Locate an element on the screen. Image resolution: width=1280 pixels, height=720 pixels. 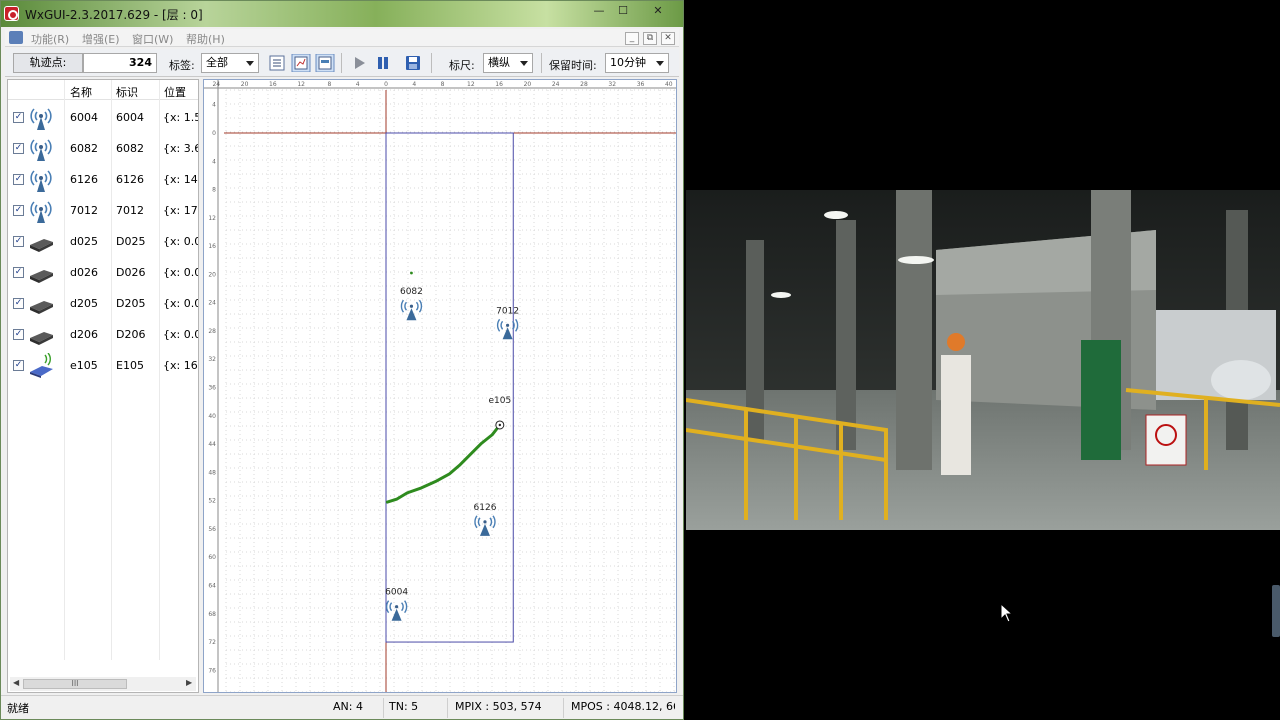
device-id: 7012 is located at coordinates (130, 210).